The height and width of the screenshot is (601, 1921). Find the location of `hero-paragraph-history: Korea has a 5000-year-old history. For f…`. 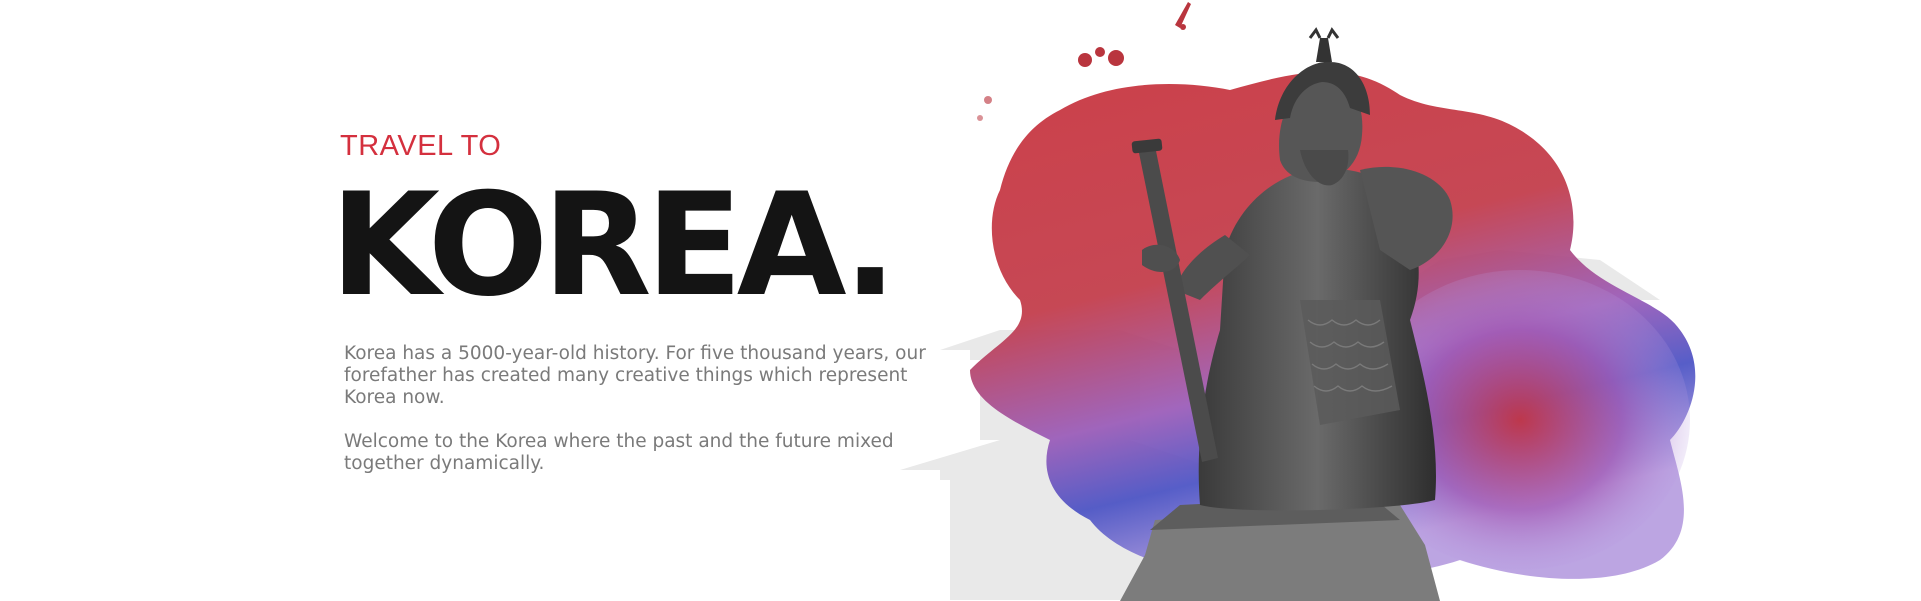

hero-paragraph-history: Korea has a 5000-year-old history. For f… is located at coordinates (635, 375).